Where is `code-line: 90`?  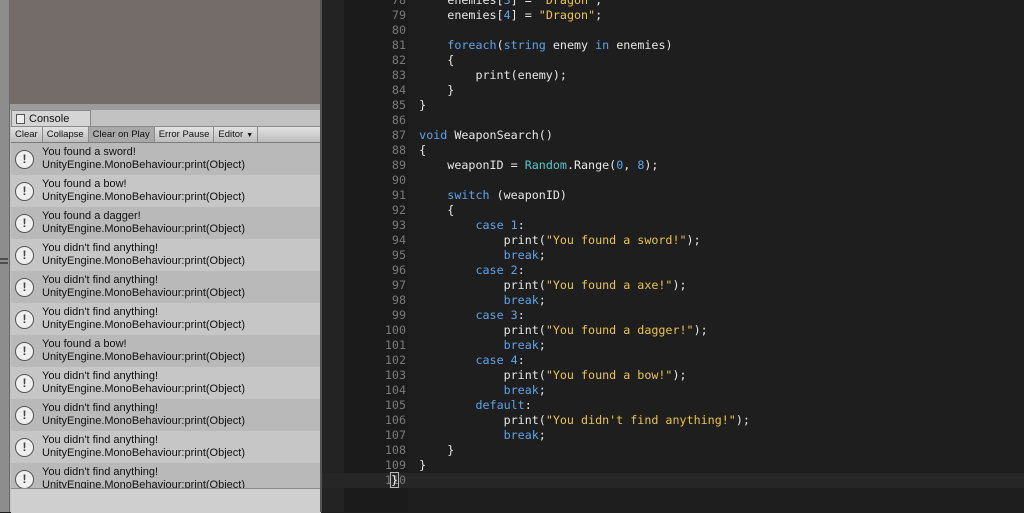
code-line: 90 is located at coordinates (673, 180).